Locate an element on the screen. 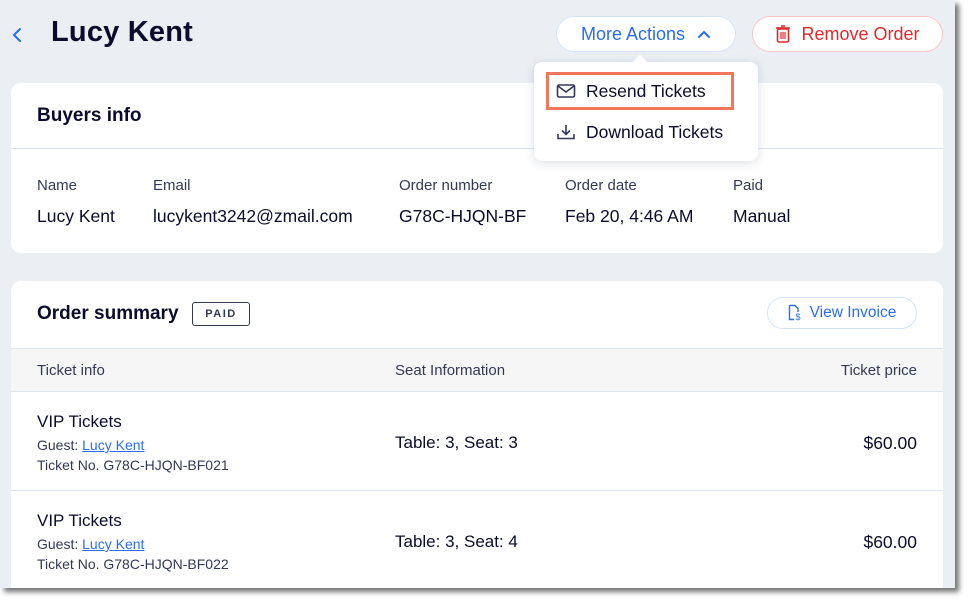  order-summary-title: Order summary is located at coordinates (108, 313).